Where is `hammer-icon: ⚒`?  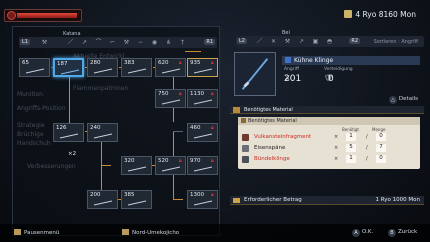
hammer-icon: ⚒ is located at coordinates (126, 42).